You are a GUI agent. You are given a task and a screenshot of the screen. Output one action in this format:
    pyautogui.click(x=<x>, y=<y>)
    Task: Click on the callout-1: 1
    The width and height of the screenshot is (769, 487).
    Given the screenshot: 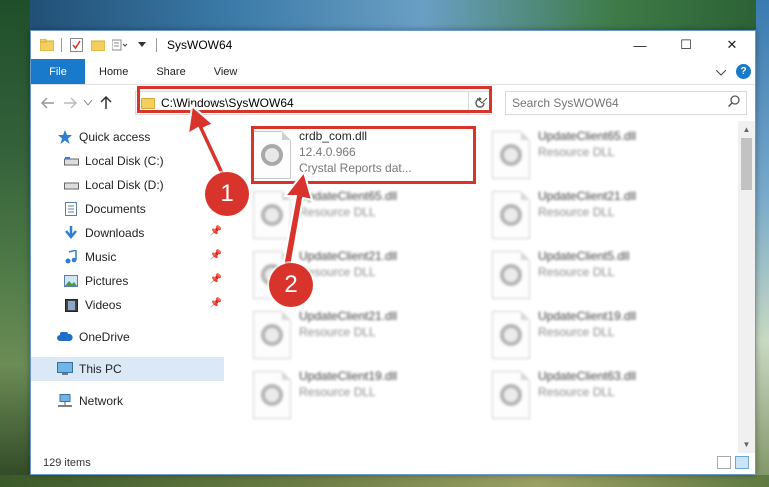 What is the action you would take?
    pyautogui.click(x=227, y=194)
    